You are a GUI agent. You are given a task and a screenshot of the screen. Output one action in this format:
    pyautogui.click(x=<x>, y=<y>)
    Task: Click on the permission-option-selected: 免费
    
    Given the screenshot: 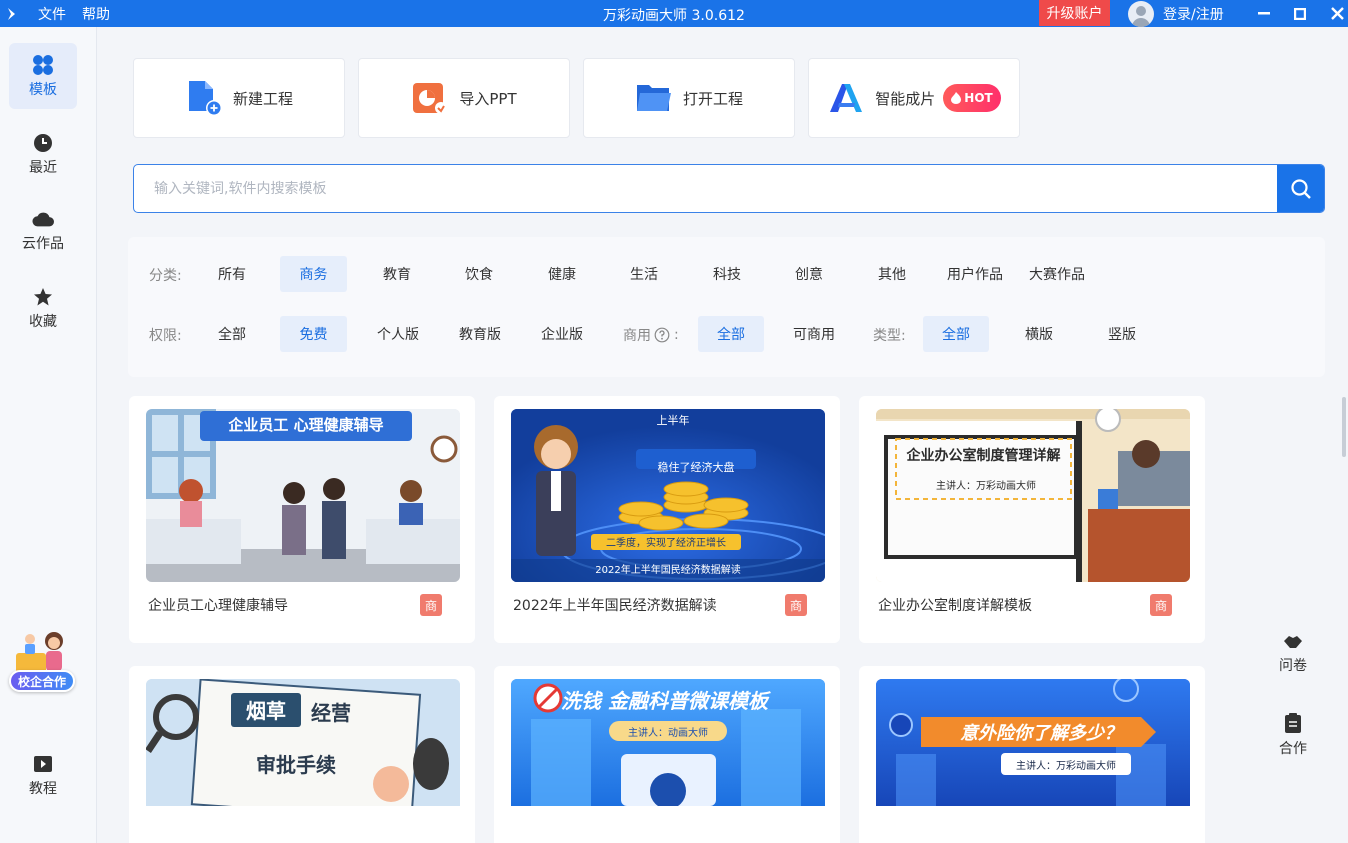 What is the action you would take?
    pyautogui.click(x=313, y=334)
    